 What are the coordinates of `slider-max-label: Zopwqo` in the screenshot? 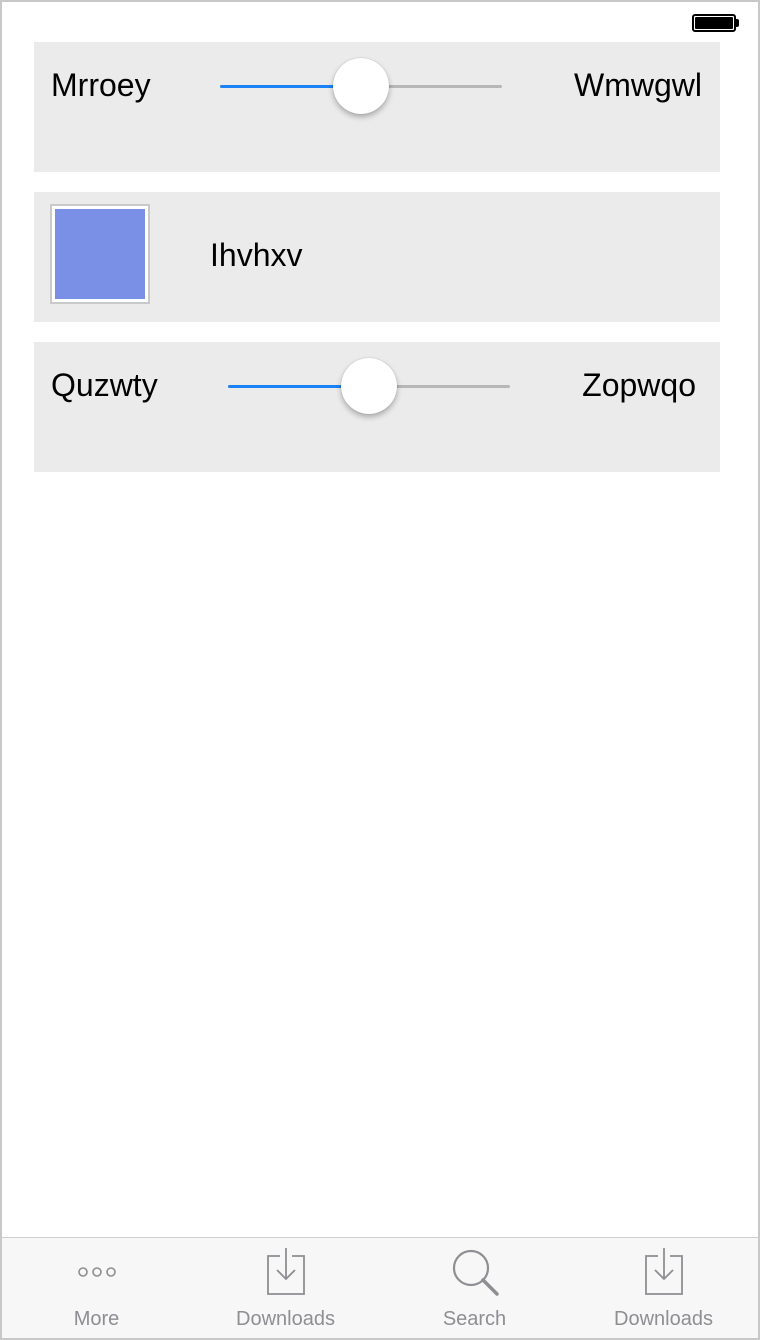 It's located at (639, 385).